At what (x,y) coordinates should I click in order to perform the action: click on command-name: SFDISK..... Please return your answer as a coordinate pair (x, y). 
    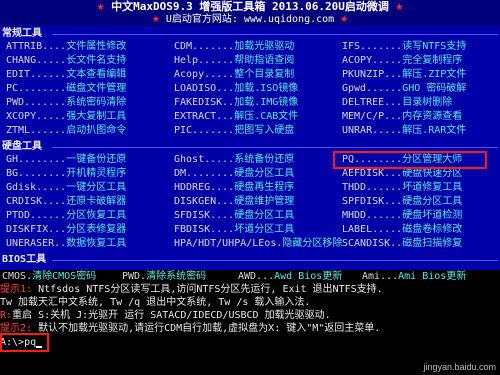
    Looking at the image, I should click on (204, 215).